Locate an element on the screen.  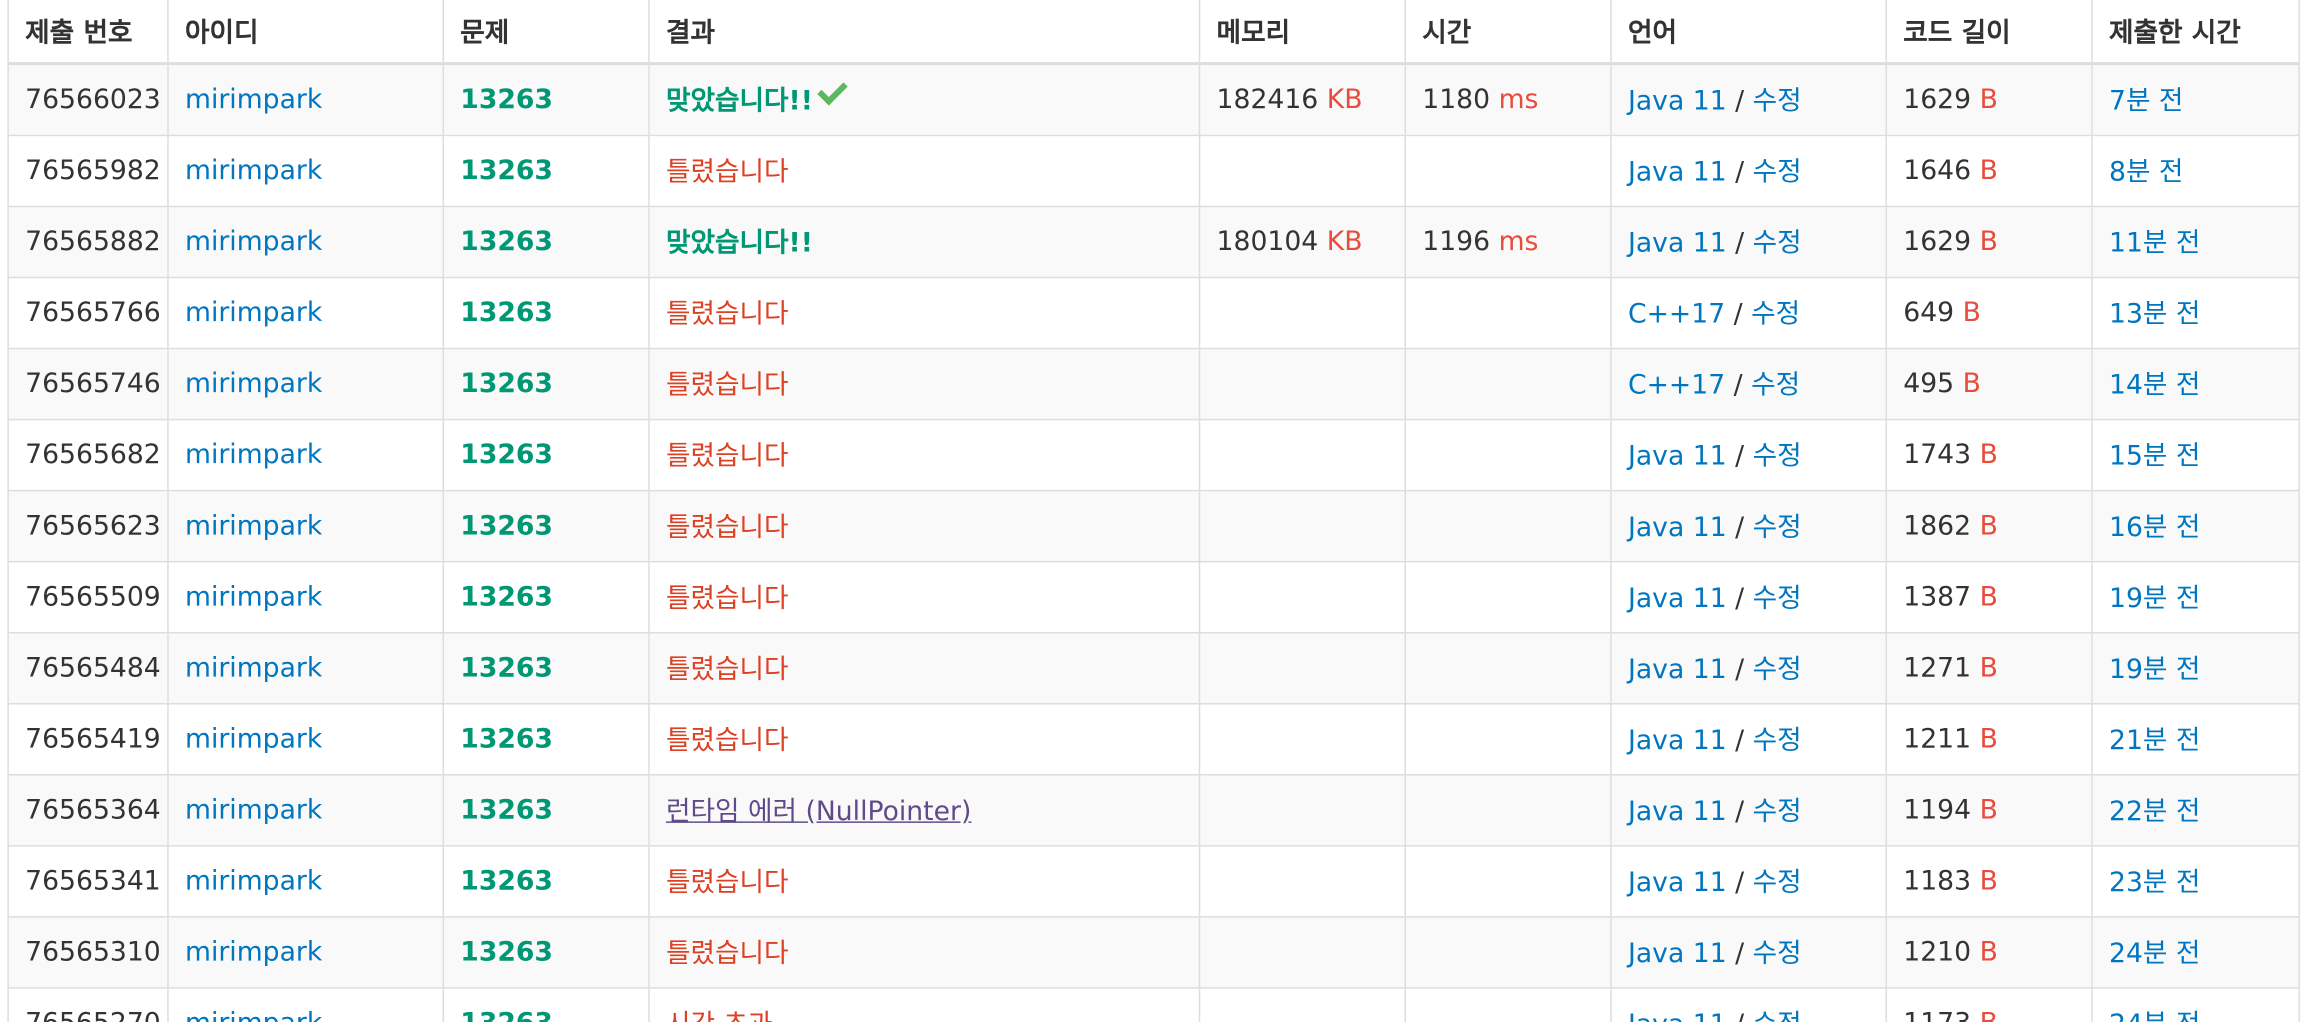
submitted-time-link: 7분 전 is located at coordinates (2146, 101).